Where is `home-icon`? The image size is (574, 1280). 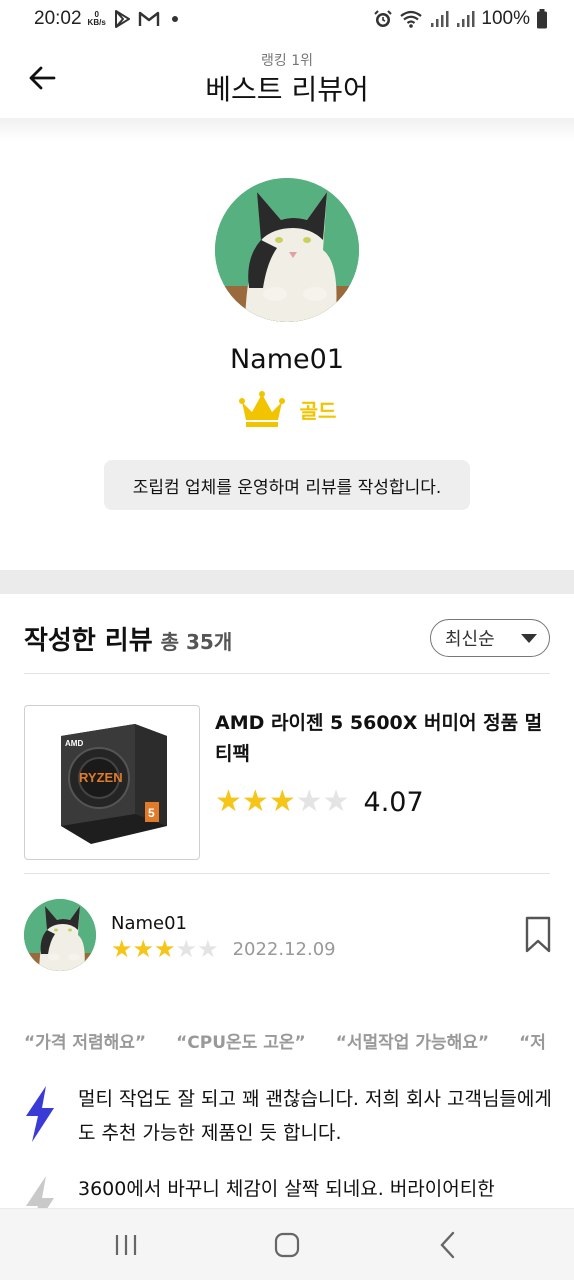
home-icon is located at coordinates (287, 1245).